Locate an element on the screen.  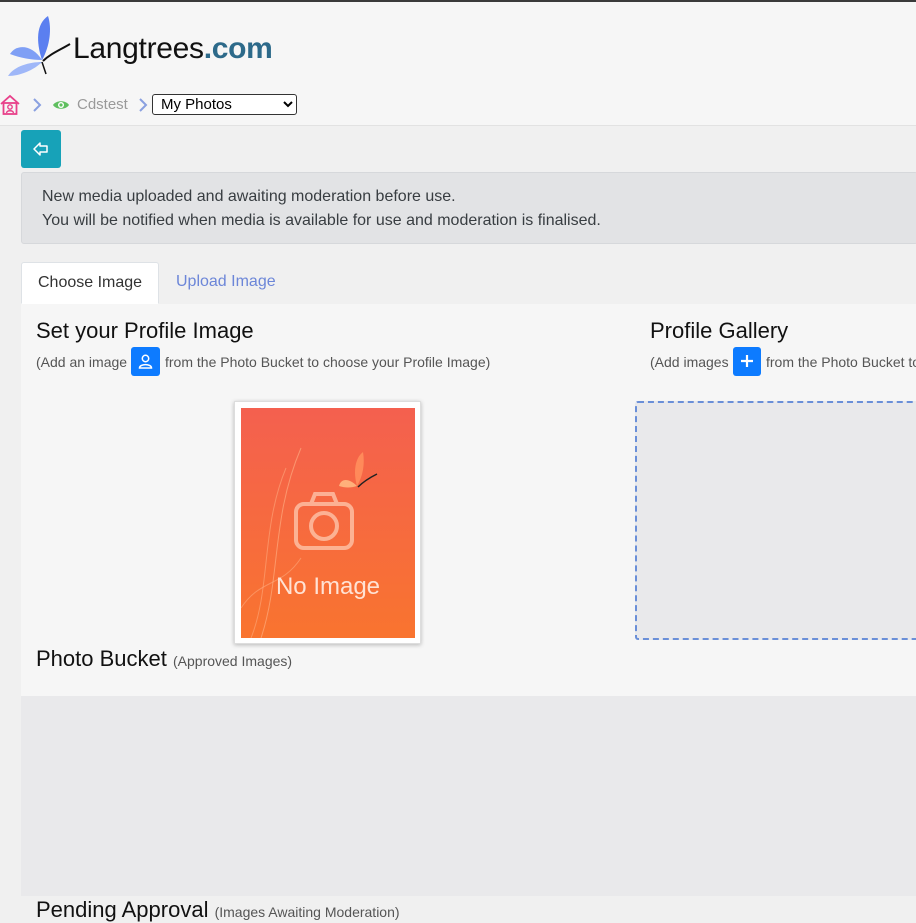
add-gallery-image-button is located at coordinates (747, 361).